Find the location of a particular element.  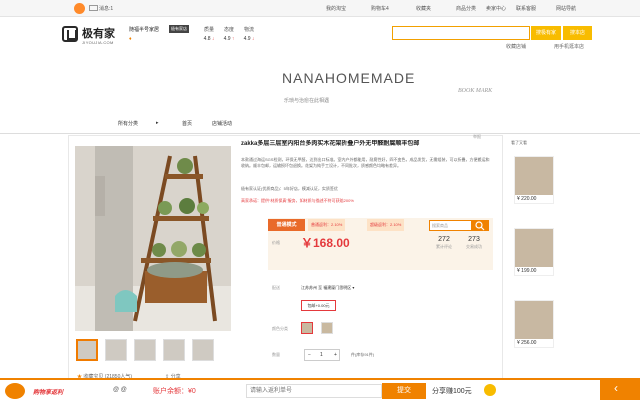

logo-name: 极有家 is located at coordinates (98, 33).